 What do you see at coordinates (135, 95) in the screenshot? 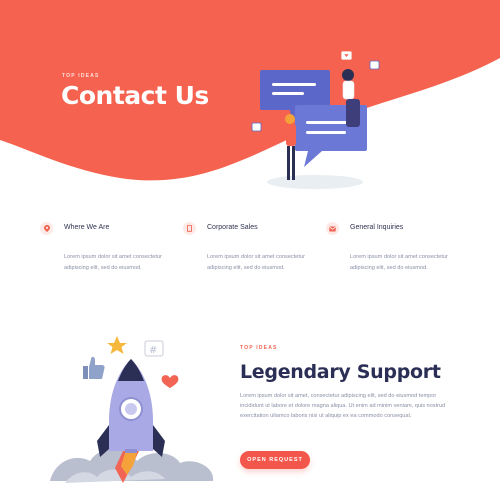
I see `page-title: Contact Us` at bounding box center [135, 95].